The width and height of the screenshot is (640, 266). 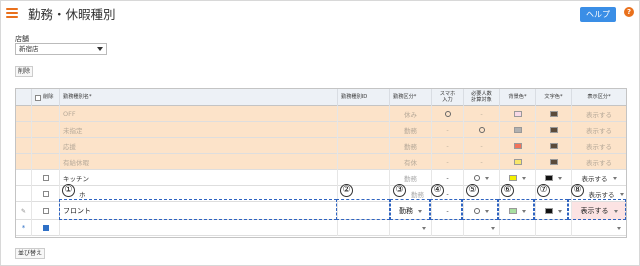 What do you see at coordinates (24, 71) in the screenshot?
I see `delete-button: 削除` at bounding box center [24, 71].